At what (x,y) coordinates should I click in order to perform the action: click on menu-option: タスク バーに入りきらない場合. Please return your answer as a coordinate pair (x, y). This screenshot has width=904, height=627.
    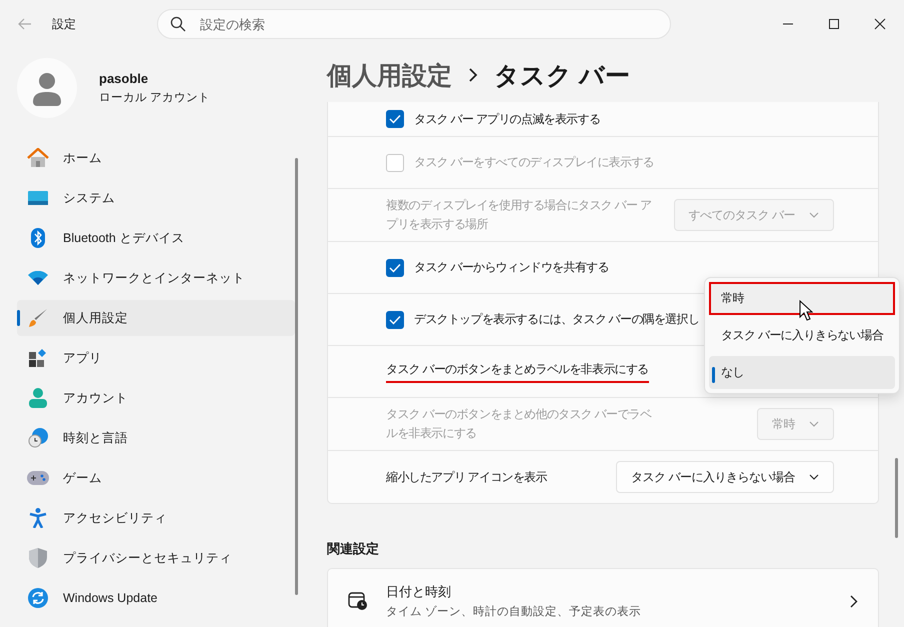
    Looking at the image, I should click on (802, 335).